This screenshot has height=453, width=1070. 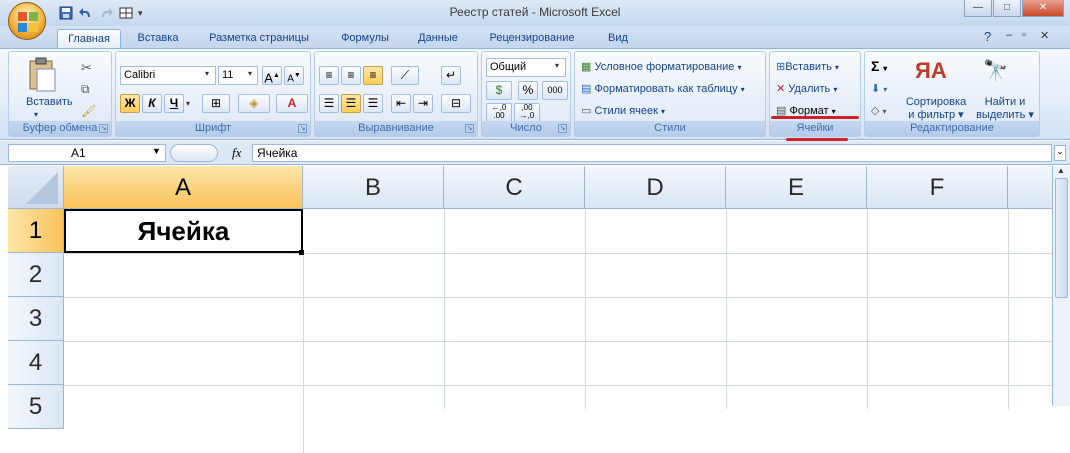 What do you see at coordinates (254, 103) in the screenshot?
I see `fill-color-button: ◈` at bounding box center [254, 103].